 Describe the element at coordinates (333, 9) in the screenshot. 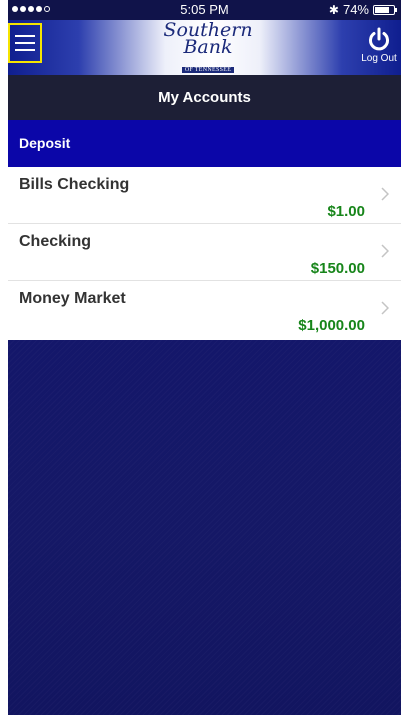

I see `bluetooth-icon: ✱` at that location.